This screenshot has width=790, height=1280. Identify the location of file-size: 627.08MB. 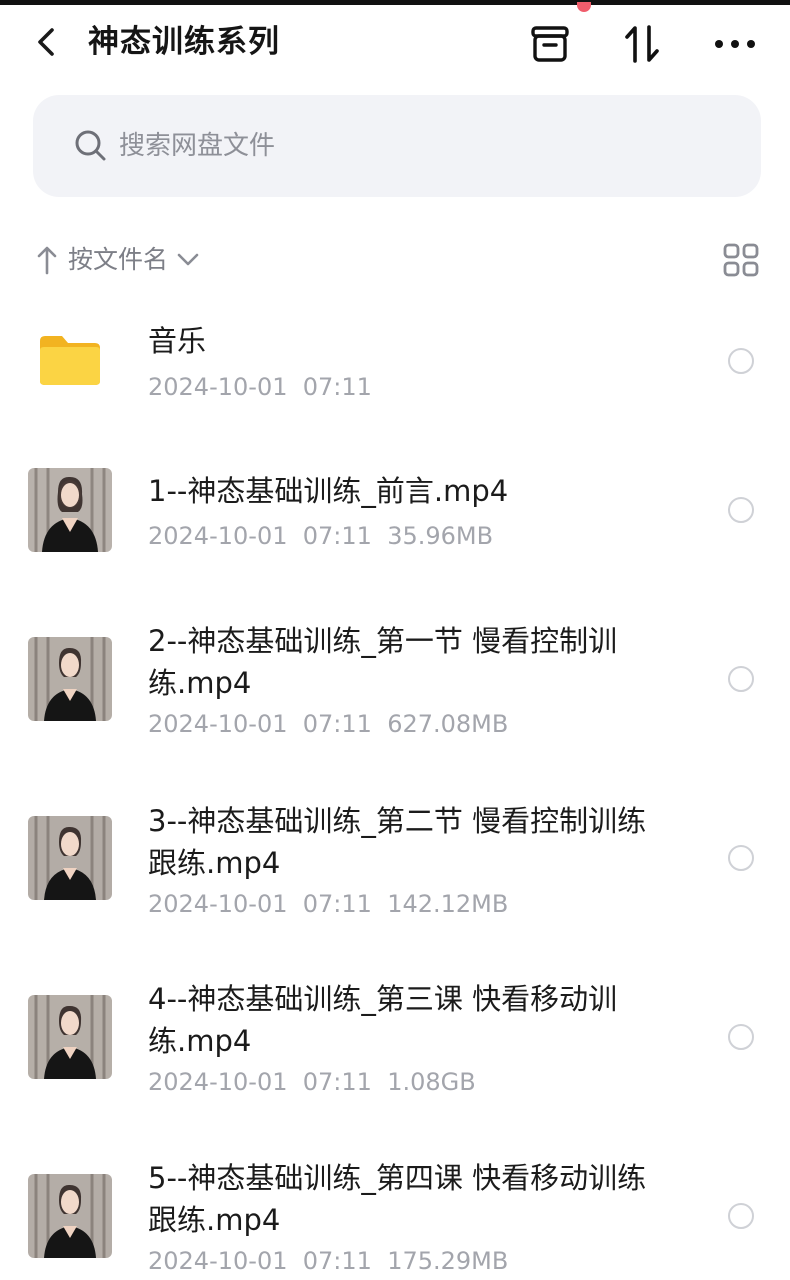
(448, 724).